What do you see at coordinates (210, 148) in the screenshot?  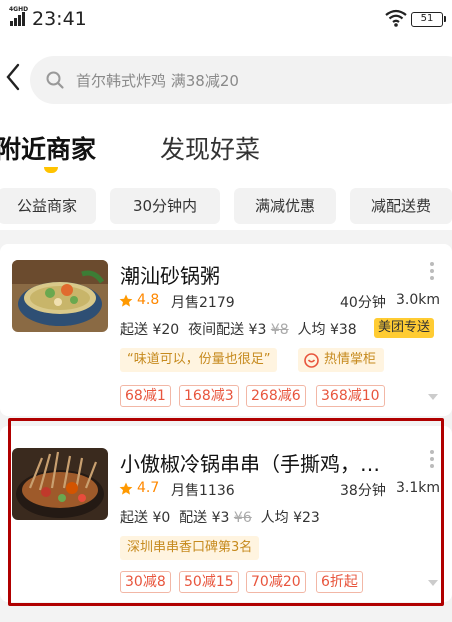 I see `tab-discover-dishes: 发现好菜` at bounding box center [210, 148].